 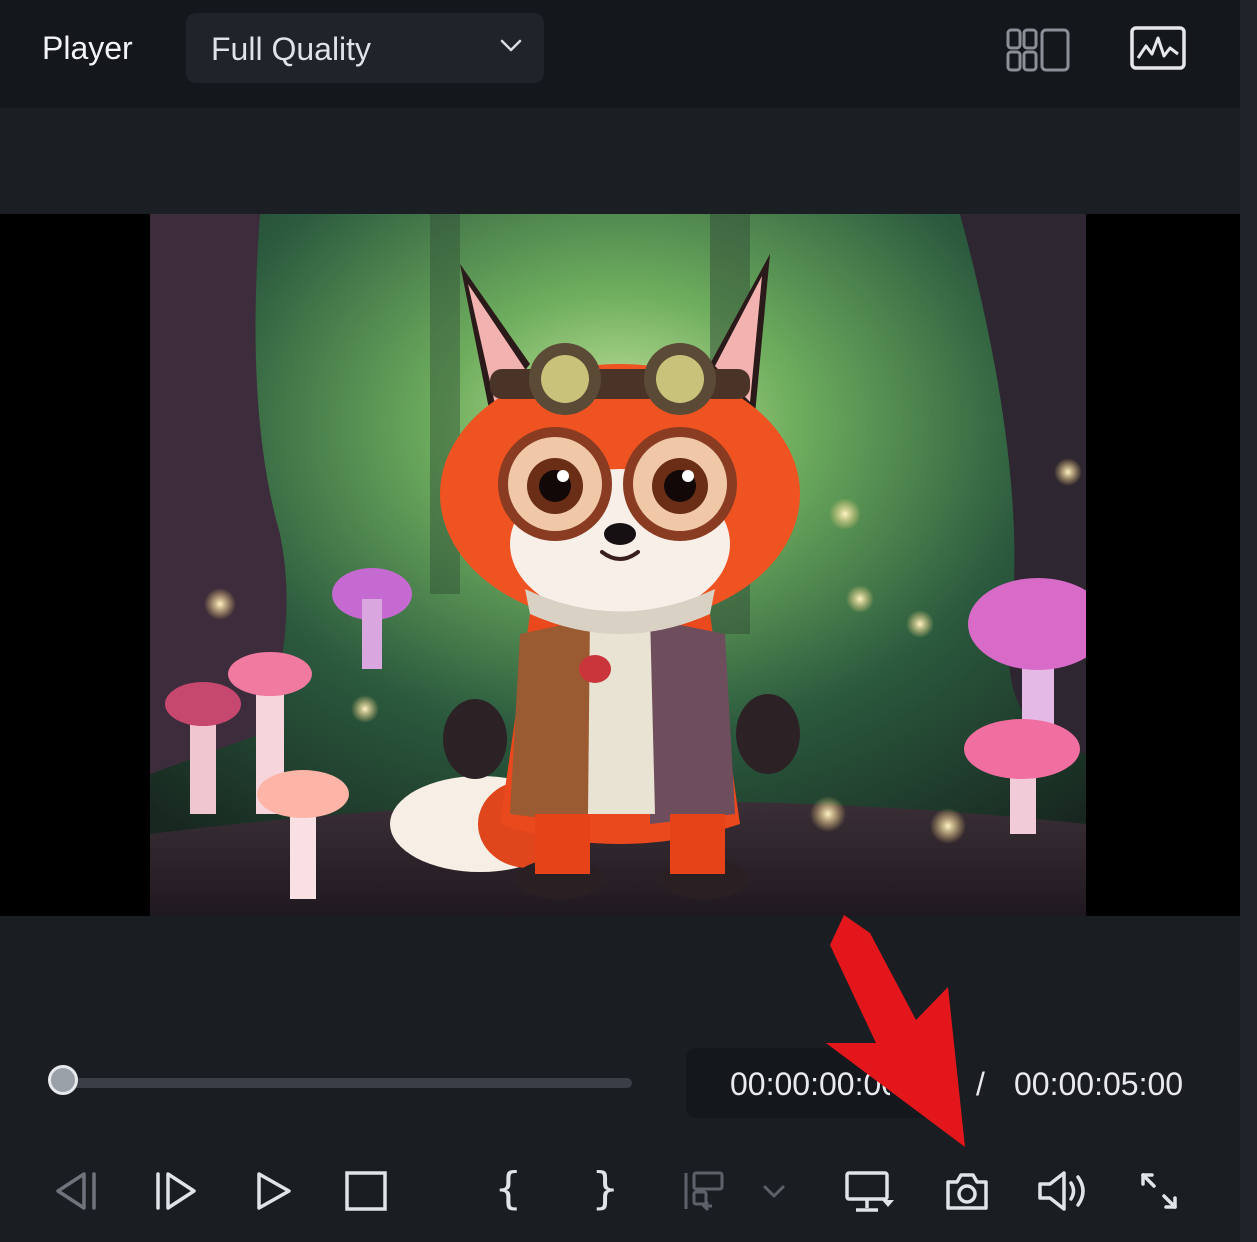 I want to click on panel-edge, so click(x=1248, y=621).